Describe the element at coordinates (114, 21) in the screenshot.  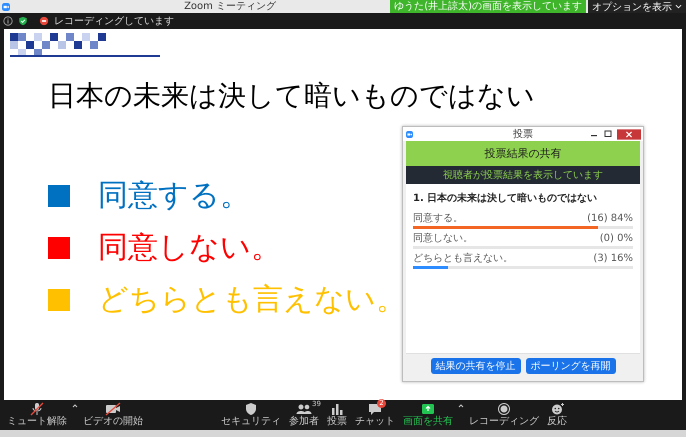
I see `recording-status: レコーディングしています` at that location.